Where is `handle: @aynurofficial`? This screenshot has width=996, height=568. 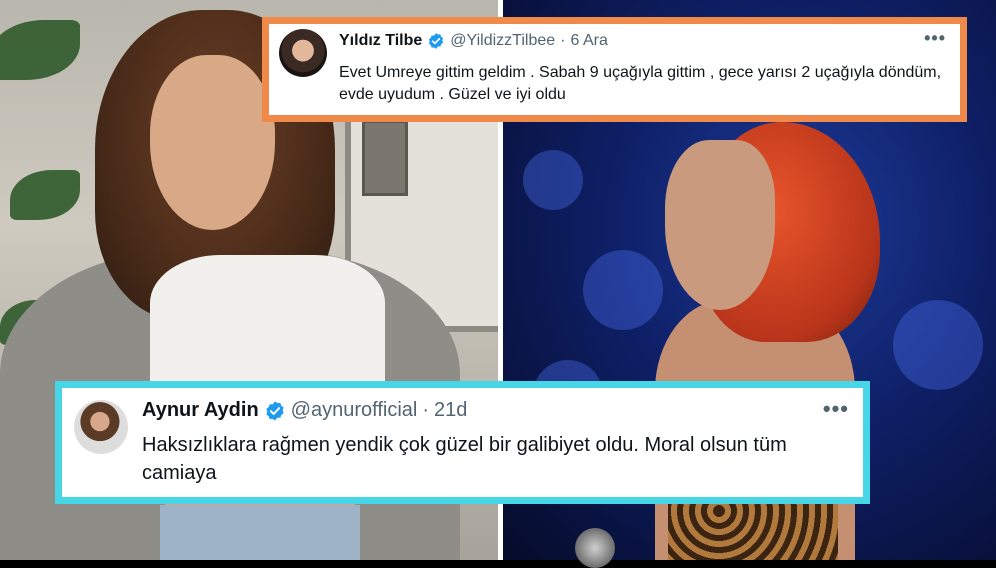 handle: @aynurofficial is located at coordinates (354, 410).